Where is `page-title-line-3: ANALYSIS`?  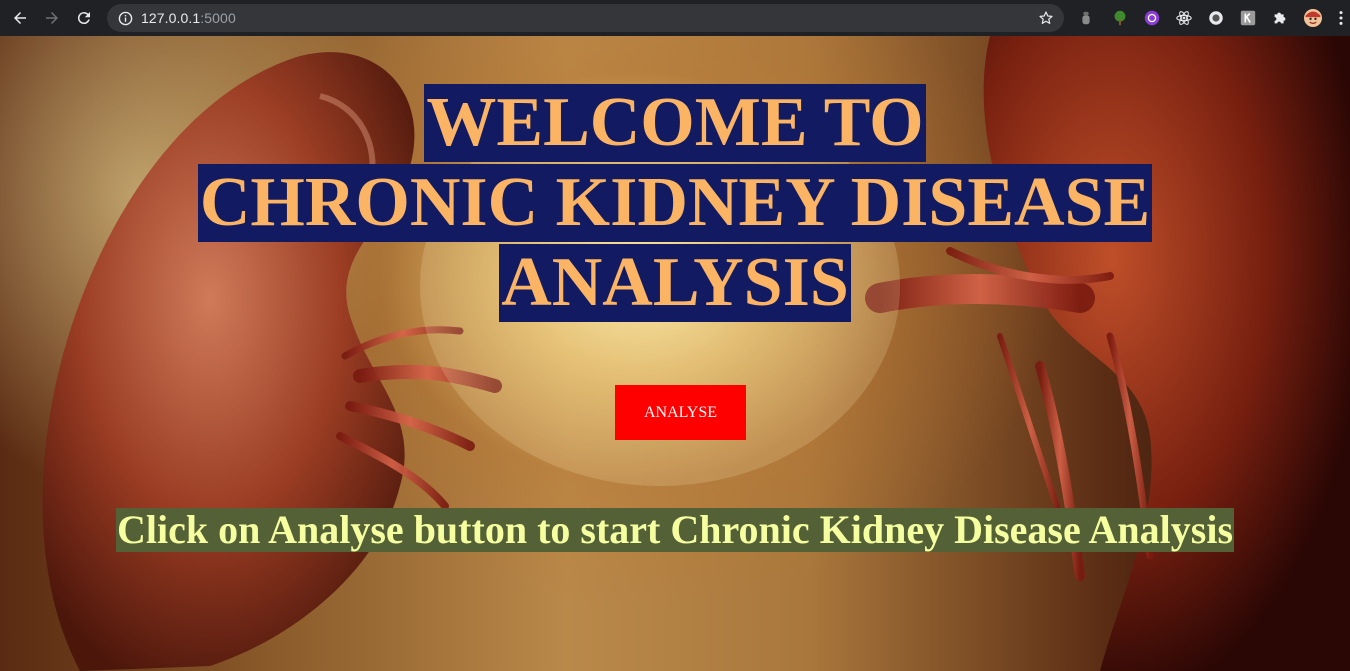 page-title-line-3: ANALYSIS is located at coordinates (675, 283).